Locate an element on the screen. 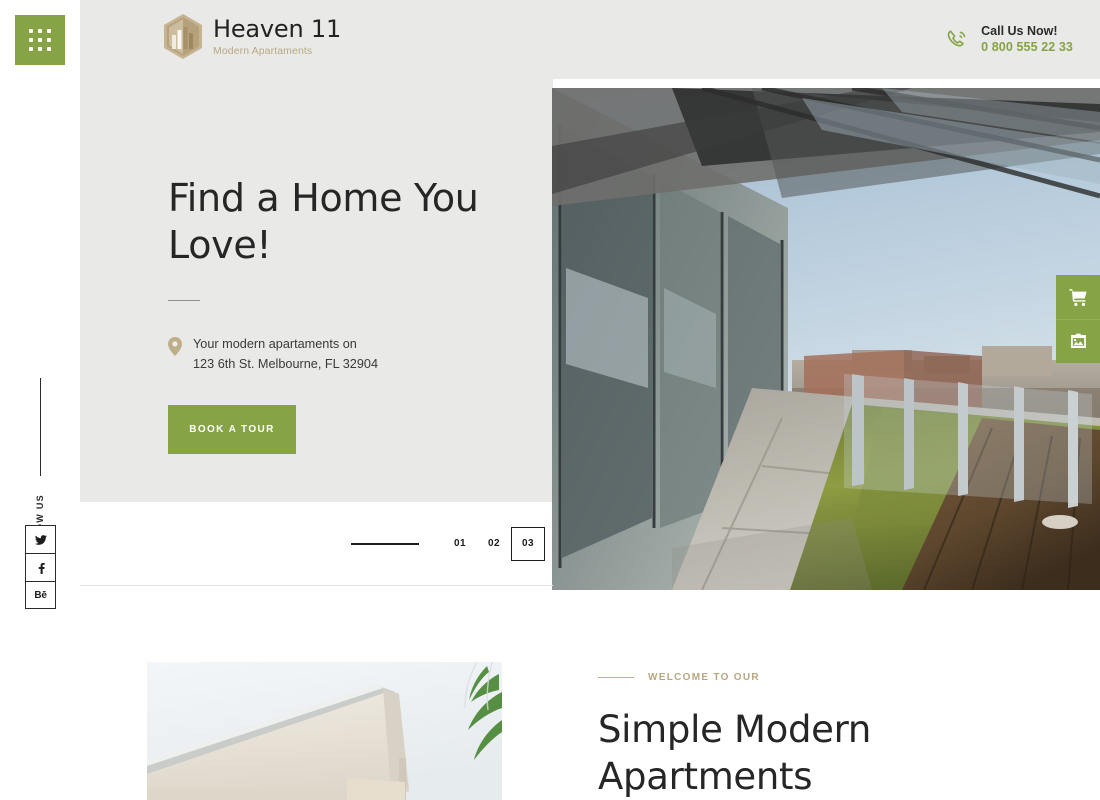 The image size is (1100, 800). brand-tagline: Modern Apartaments is located at coordinates (263, 50).